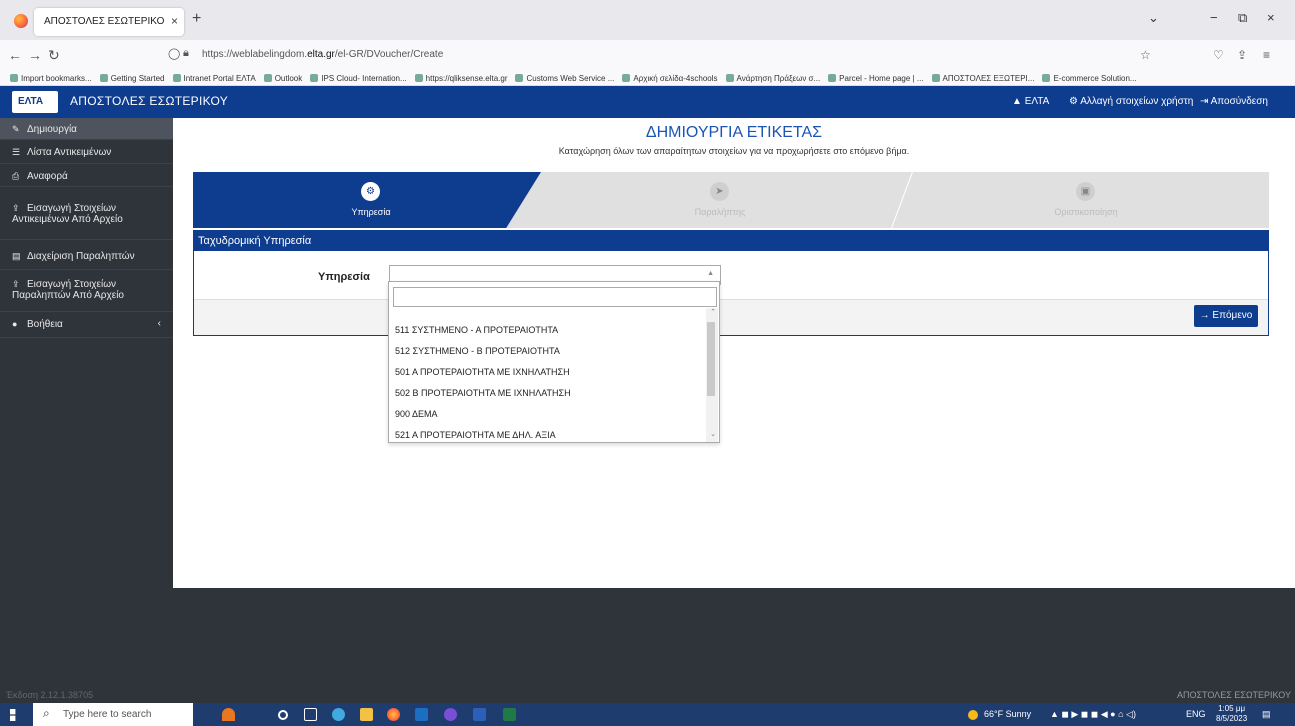 The width and height of the screenshot is (1295, 726). I want to click on option-511: 511 ΣΥΣΤΗΜΕΝΟ - Α ΠΡΟΤΕΡΑΙΟΤΗΤΑ, so click(476, 330).